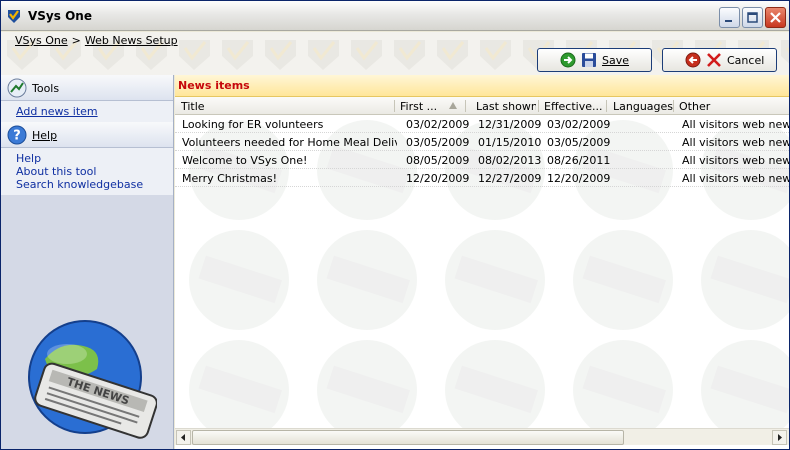 This screenshot has height=450, width=790. Describe the element at coordinates (94, 171) in the screenshot. I see `about-this-tool-link: About this tool` at that location.